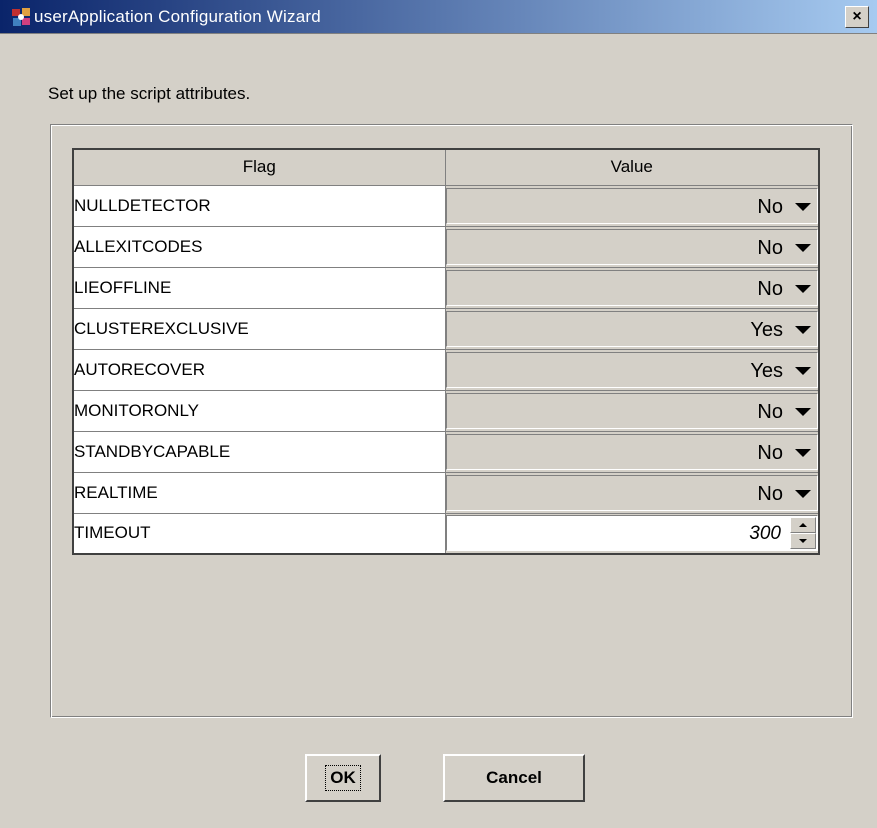 The image size is (877, 828). What do you see at coordinates (632, 167) in the screenshot?
I see `column-header-value: Value` at bounding box center [632, 167].